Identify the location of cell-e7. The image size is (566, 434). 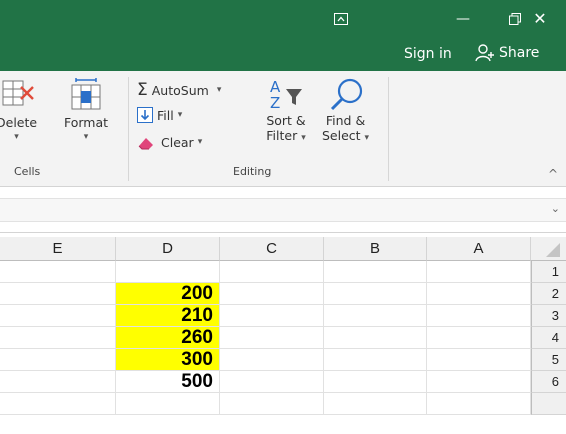
(58, 404).